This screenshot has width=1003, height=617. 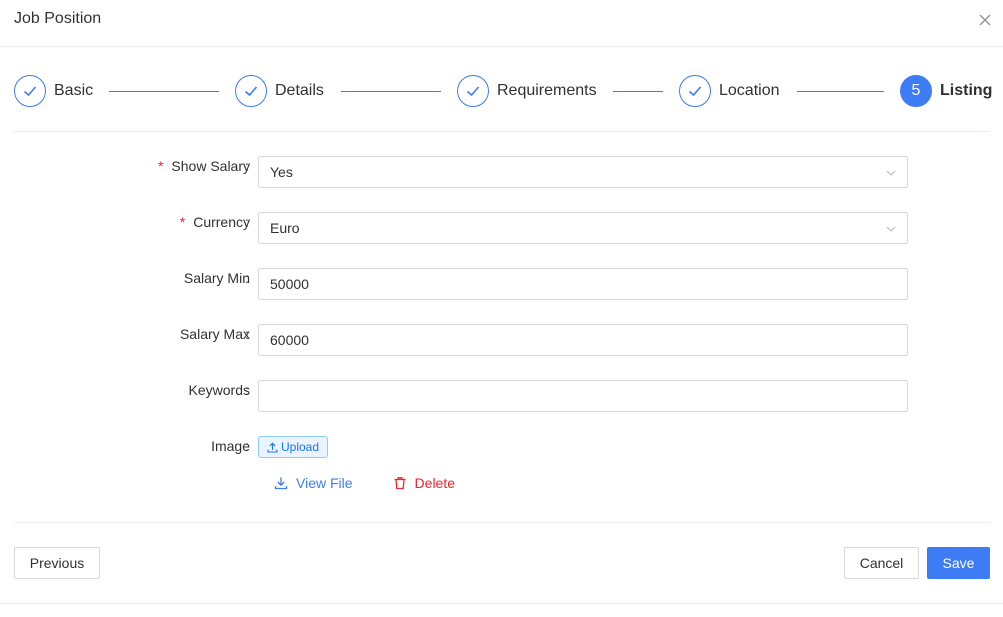 I want to click on bottom-divider, so click(x=501, y=603).